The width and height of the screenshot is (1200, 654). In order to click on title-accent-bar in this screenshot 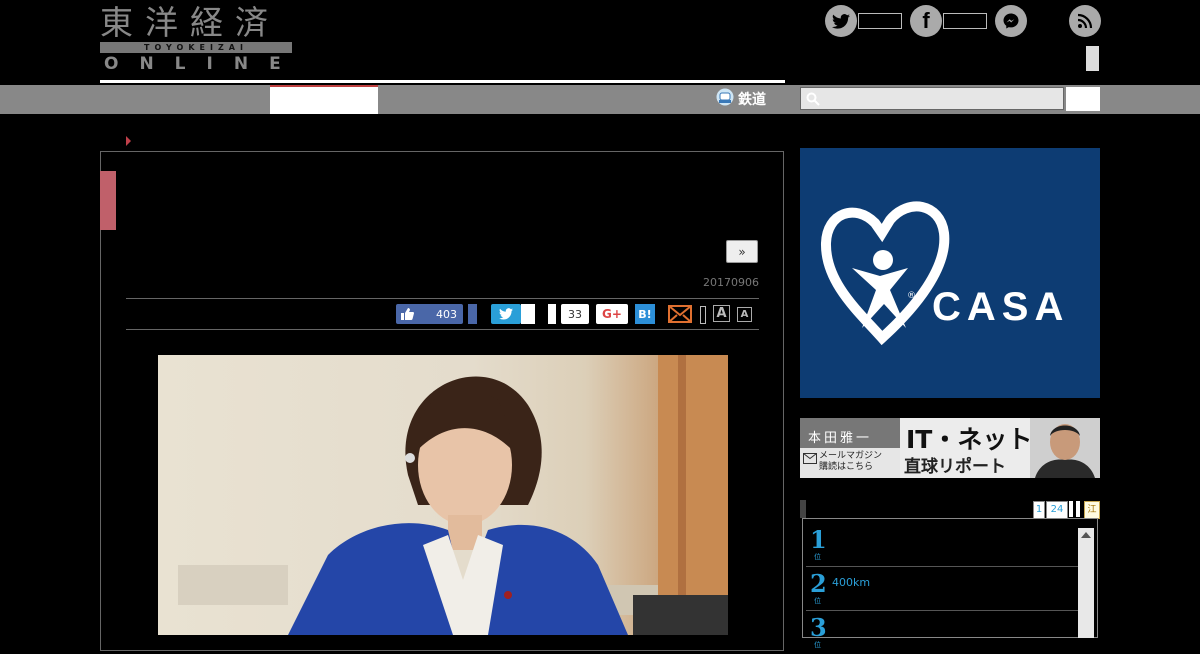, I will do `click(108, 200)`.